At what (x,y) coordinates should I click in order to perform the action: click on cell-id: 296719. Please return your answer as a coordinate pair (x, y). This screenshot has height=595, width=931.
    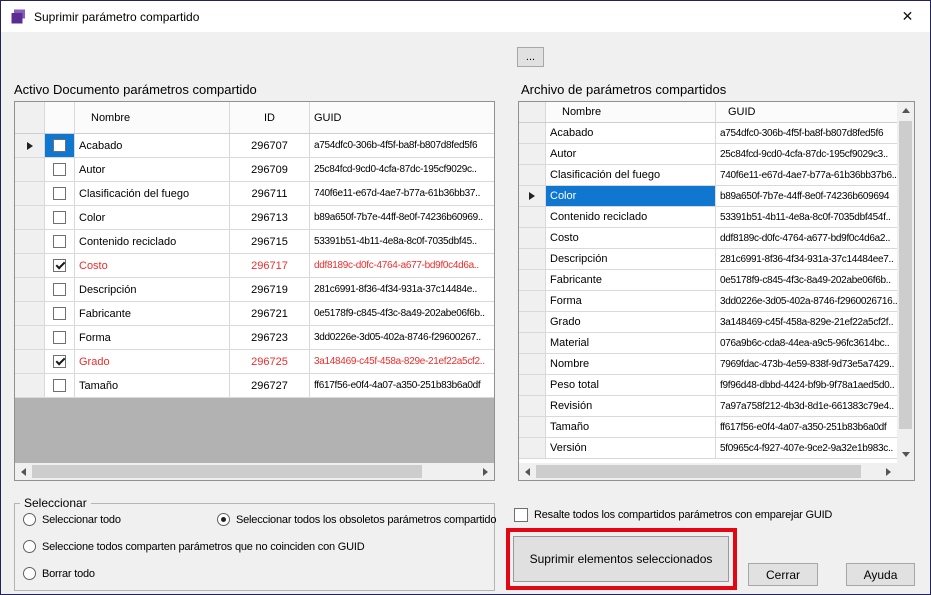
    Looking at the image, I should click on (270, 290).